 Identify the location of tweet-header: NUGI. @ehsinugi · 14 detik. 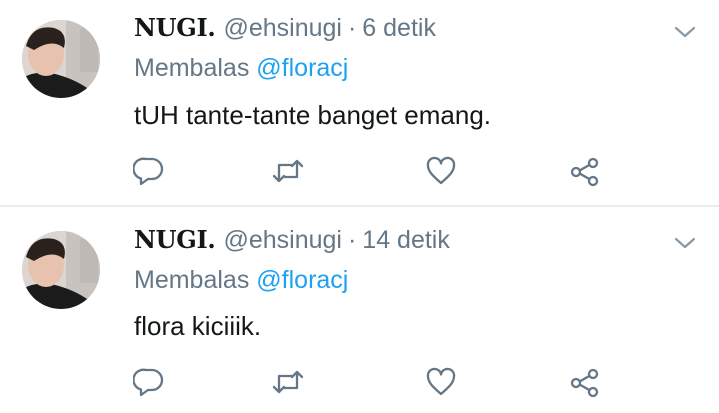
(292, 240).